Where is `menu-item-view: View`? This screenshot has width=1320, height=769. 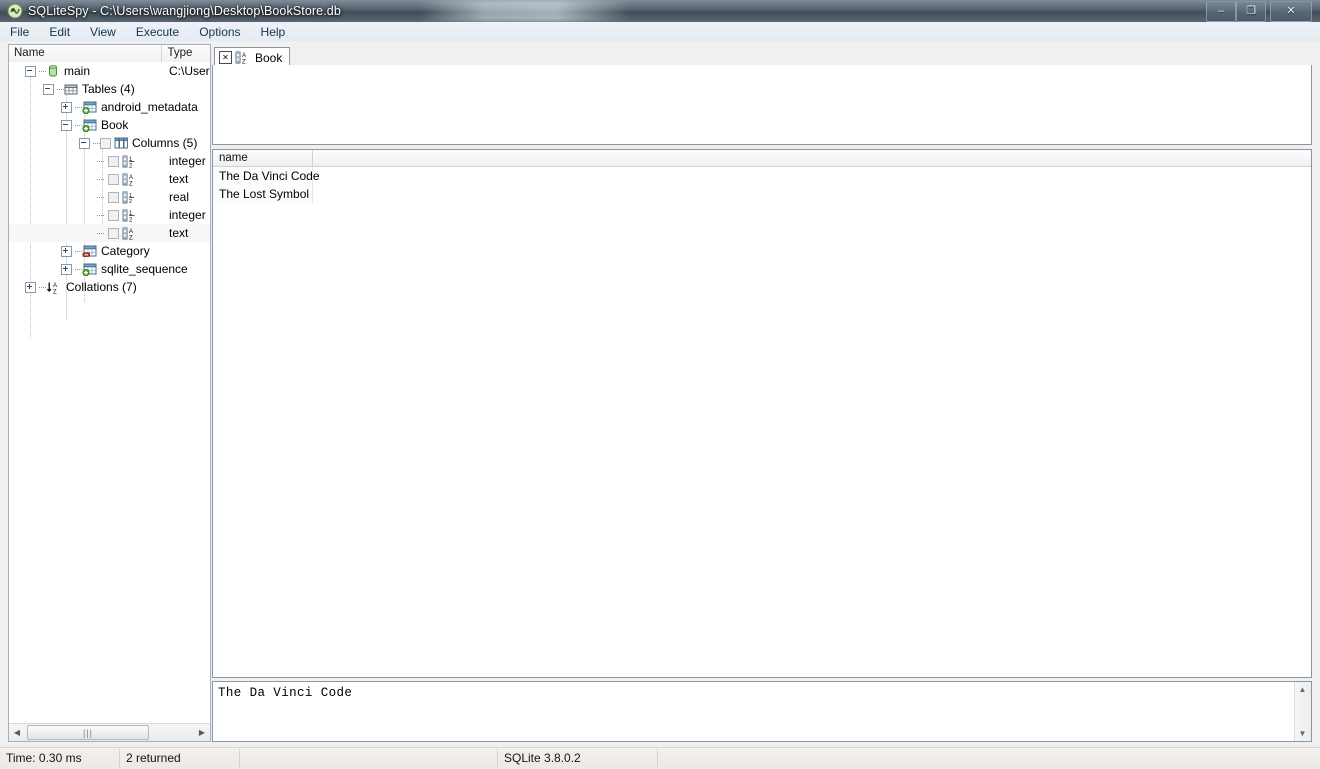 menu-item-view: View is located at coordinates (103, 32).